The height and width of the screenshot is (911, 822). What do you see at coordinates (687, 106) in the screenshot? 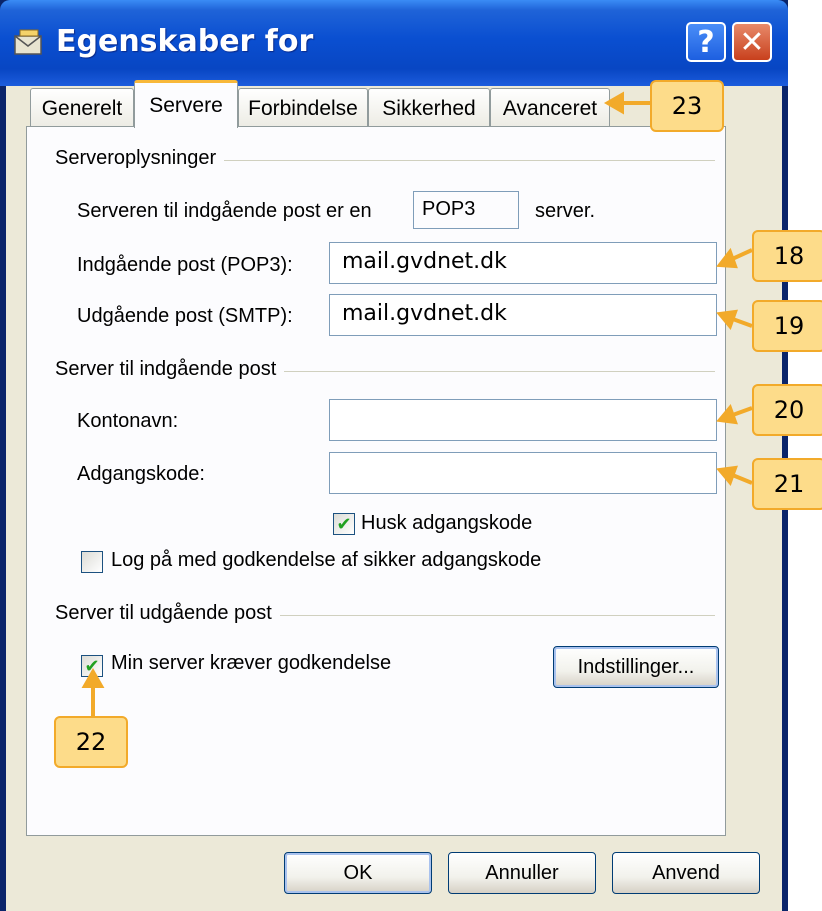
I see `callout-23: 23` at bounding box center [687, 106].